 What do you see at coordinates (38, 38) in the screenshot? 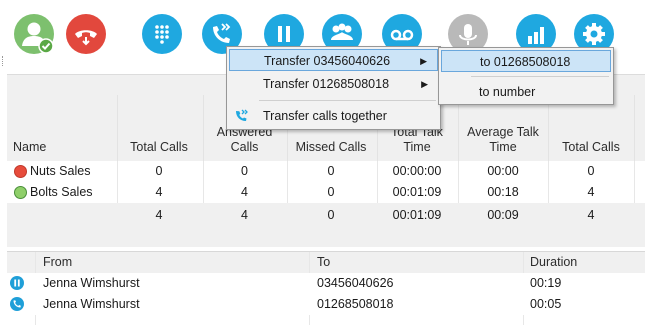
I see `agent-status-icon` at bounding box center [38, 38].